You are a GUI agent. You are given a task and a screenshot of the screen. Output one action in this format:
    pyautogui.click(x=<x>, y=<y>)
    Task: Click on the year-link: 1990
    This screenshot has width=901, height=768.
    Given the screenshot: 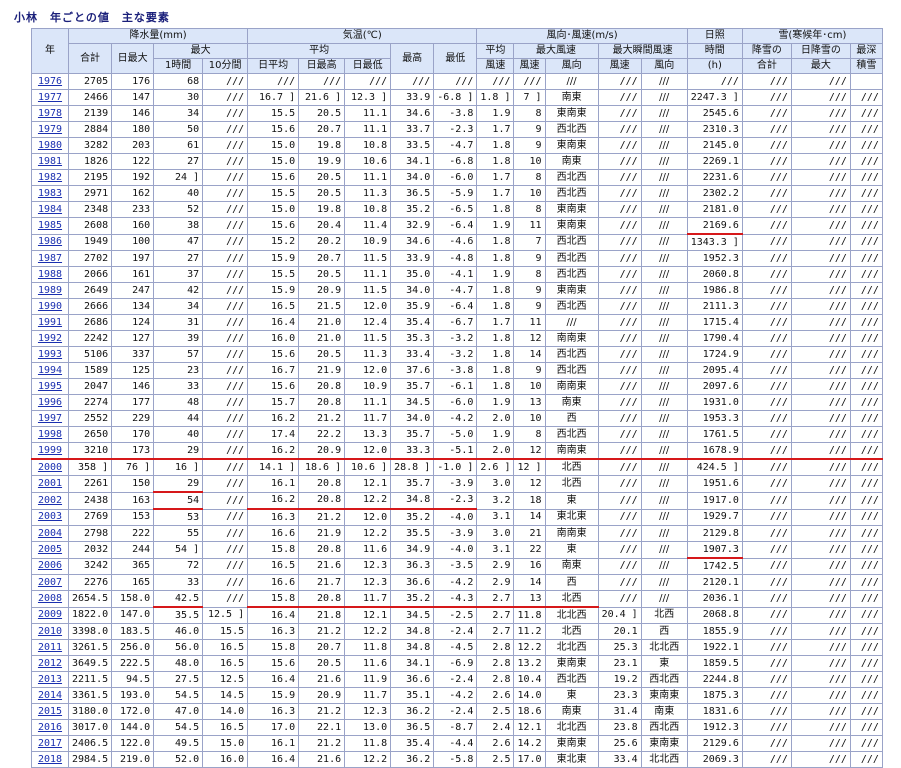 What is the action you would take?
    pyautogui.click(x=50, y=306)
    